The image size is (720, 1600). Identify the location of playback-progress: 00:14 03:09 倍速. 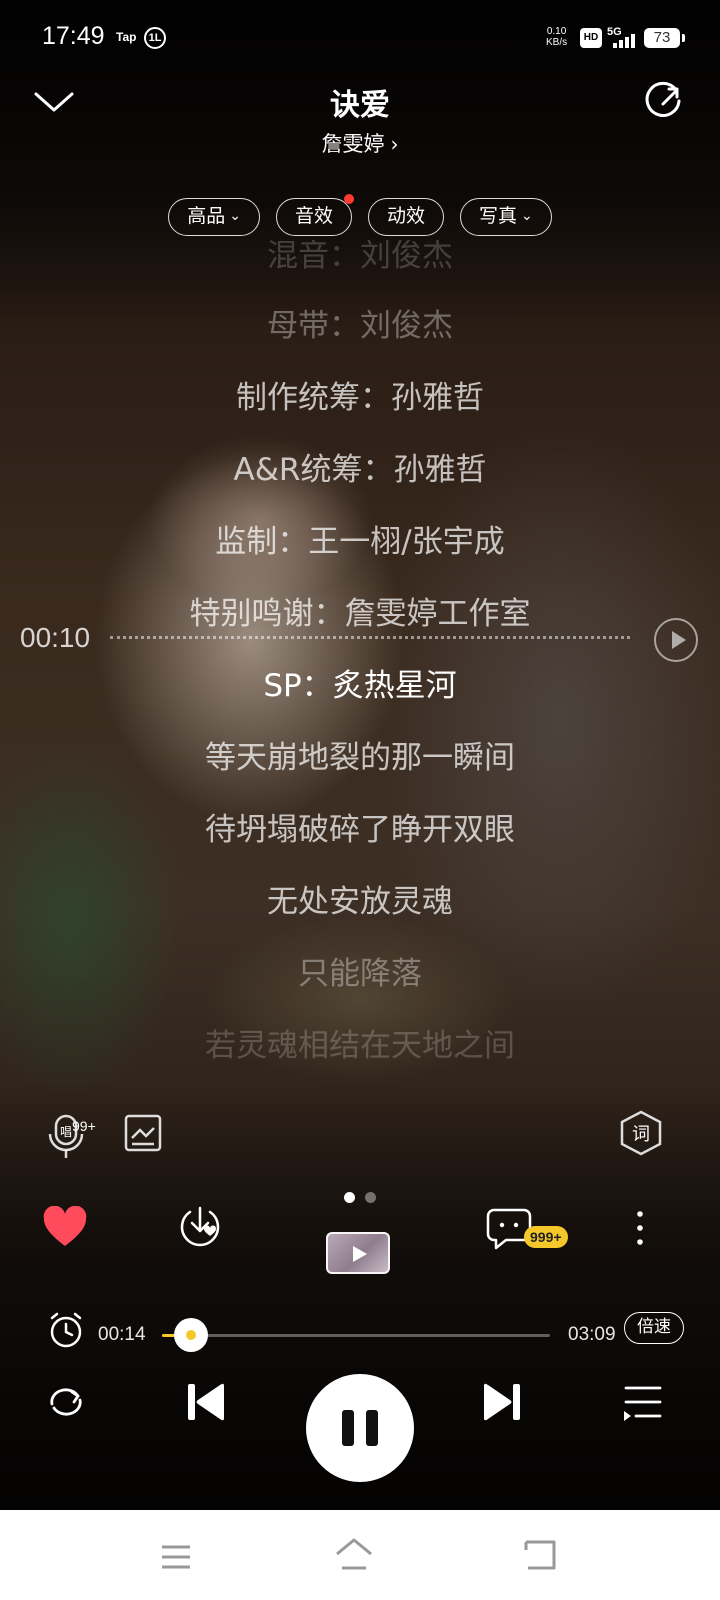
(360, 1335).